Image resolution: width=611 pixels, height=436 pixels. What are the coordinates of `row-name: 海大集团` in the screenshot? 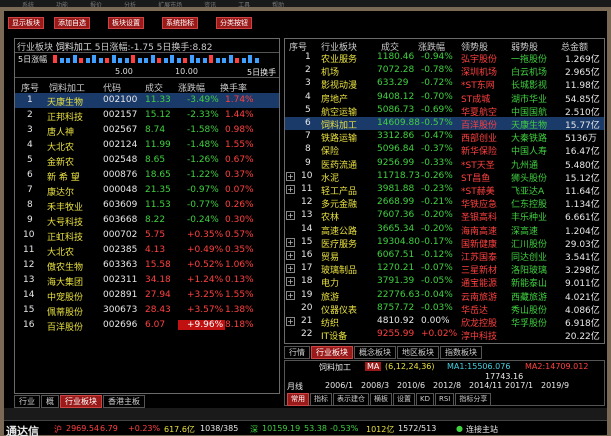 It's located at (65, 283).